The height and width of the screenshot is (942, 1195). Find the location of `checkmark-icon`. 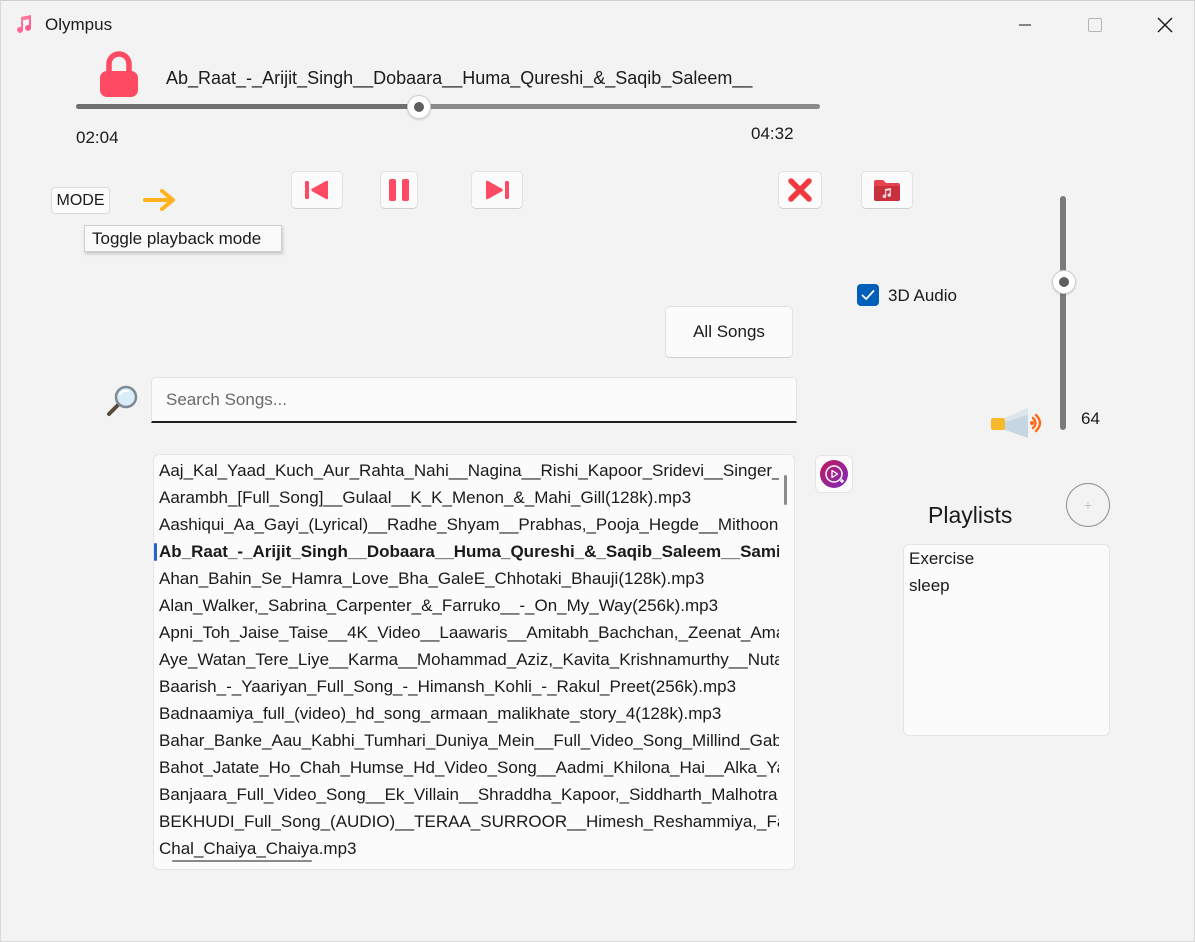

checkmark-icon is located at coordinates (868, 295).